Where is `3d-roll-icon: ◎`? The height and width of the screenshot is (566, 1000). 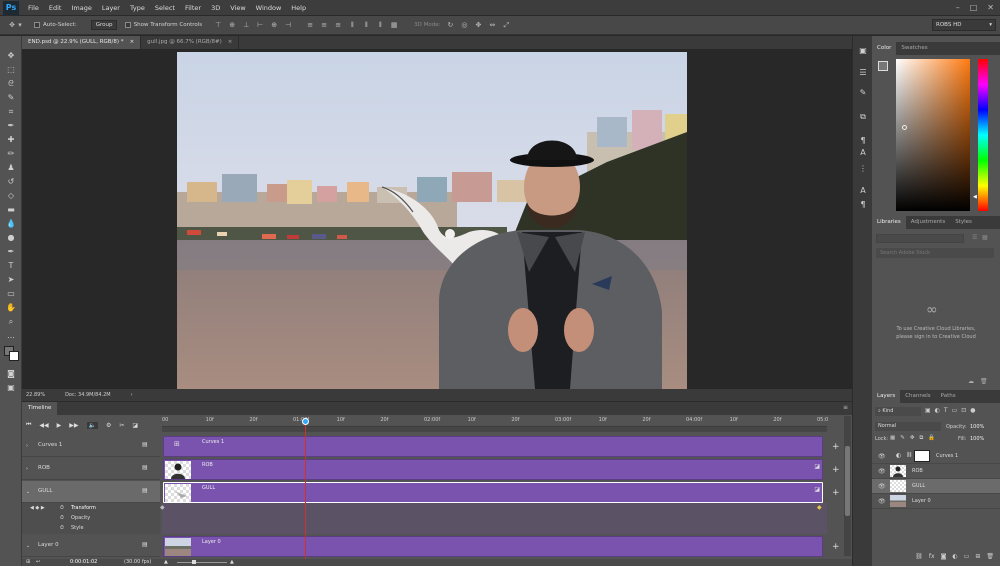 3d-roll-icon: ◎ is located at coordinates (464, 25).